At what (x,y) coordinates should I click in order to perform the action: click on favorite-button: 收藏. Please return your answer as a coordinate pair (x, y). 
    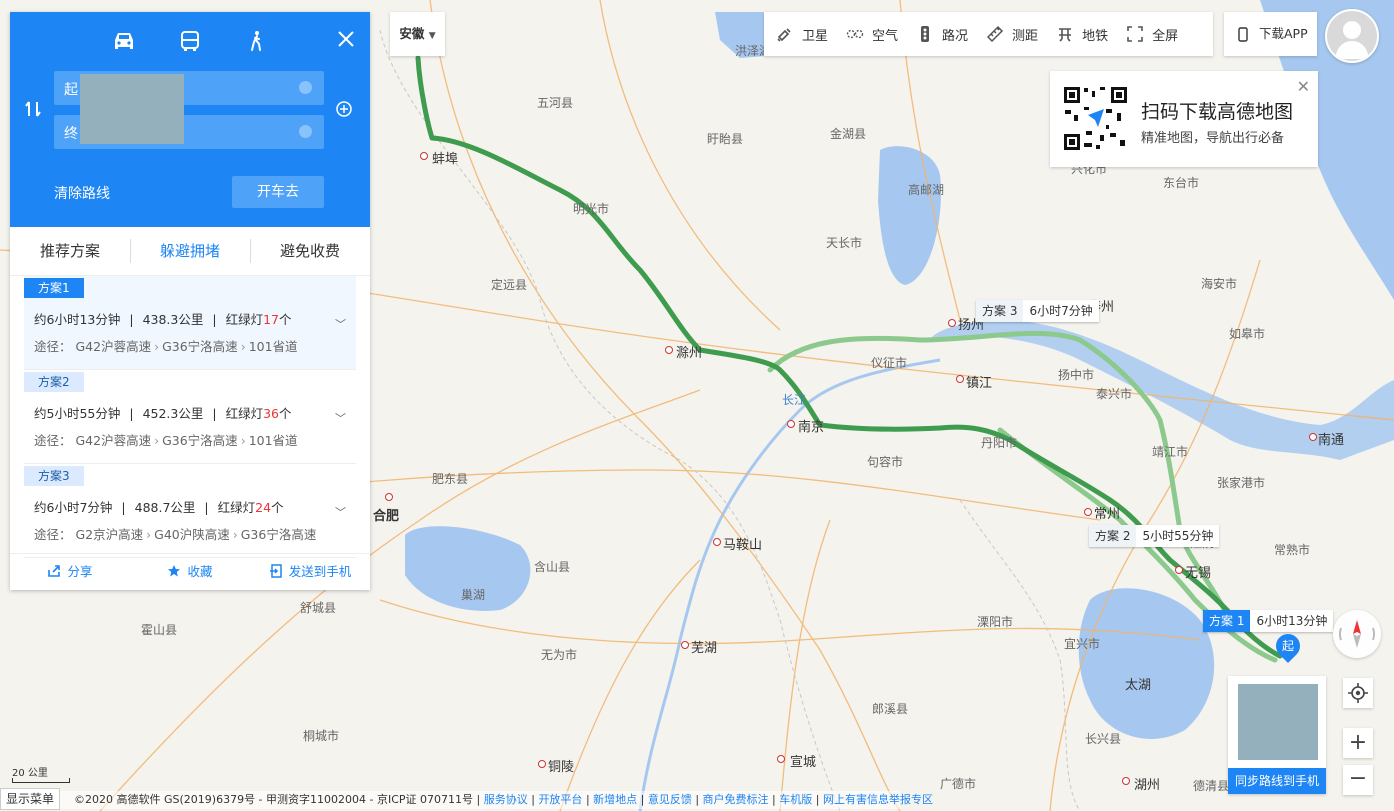
    Looking at the image, I should click on (190, 572).